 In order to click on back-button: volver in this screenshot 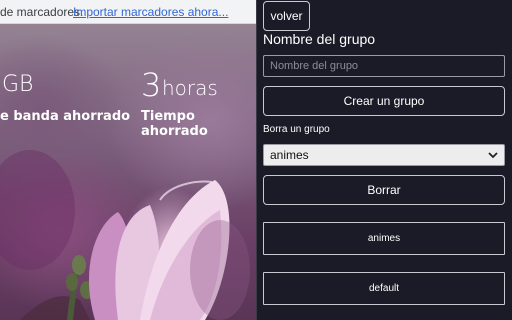, I will do `click(286, 16)`.